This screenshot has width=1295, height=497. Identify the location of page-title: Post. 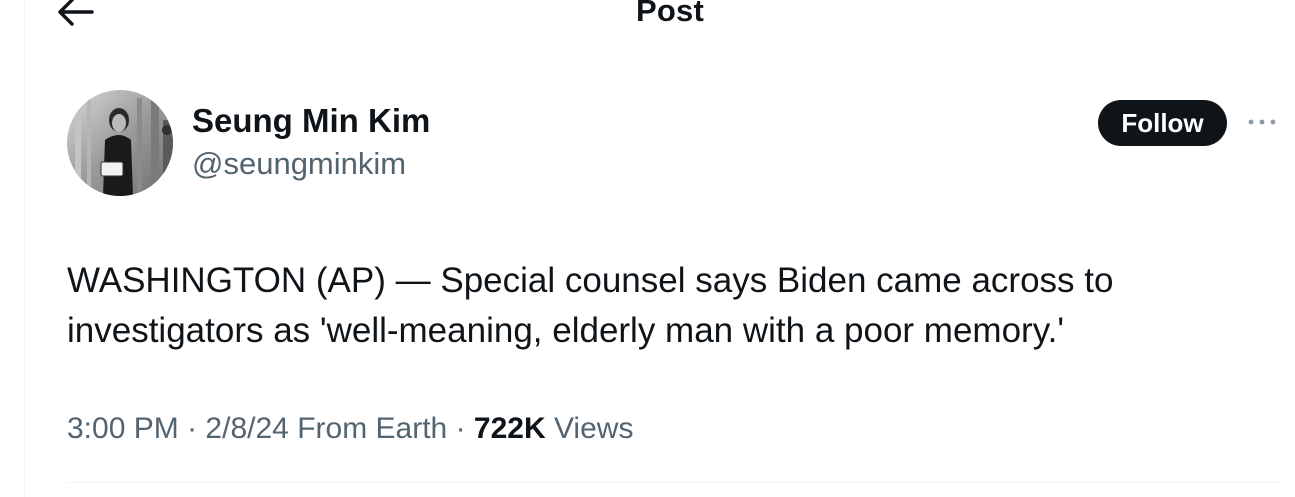
(670, 14).